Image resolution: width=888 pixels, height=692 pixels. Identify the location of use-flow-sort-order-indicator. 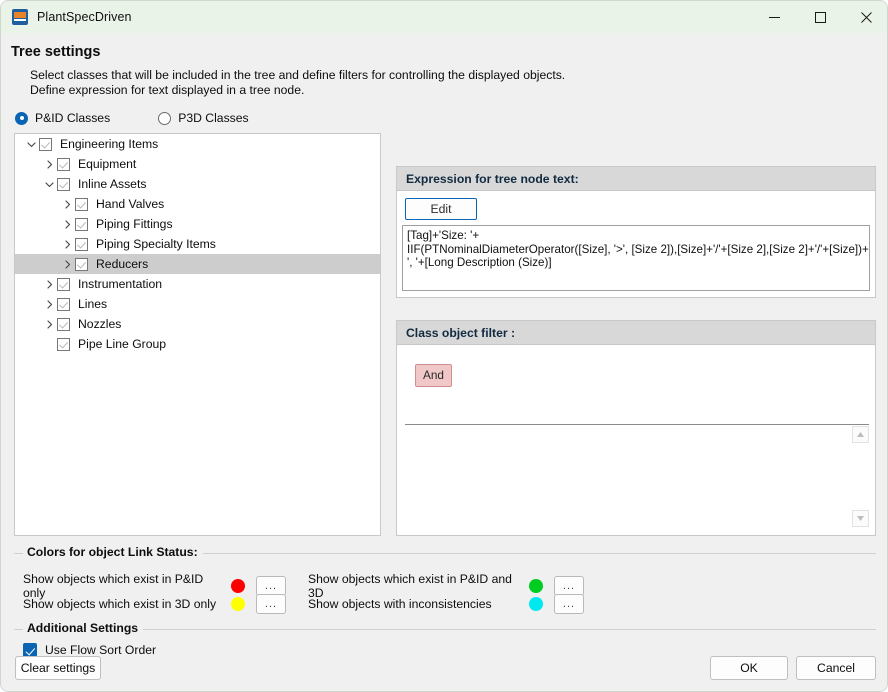
(30, 650).